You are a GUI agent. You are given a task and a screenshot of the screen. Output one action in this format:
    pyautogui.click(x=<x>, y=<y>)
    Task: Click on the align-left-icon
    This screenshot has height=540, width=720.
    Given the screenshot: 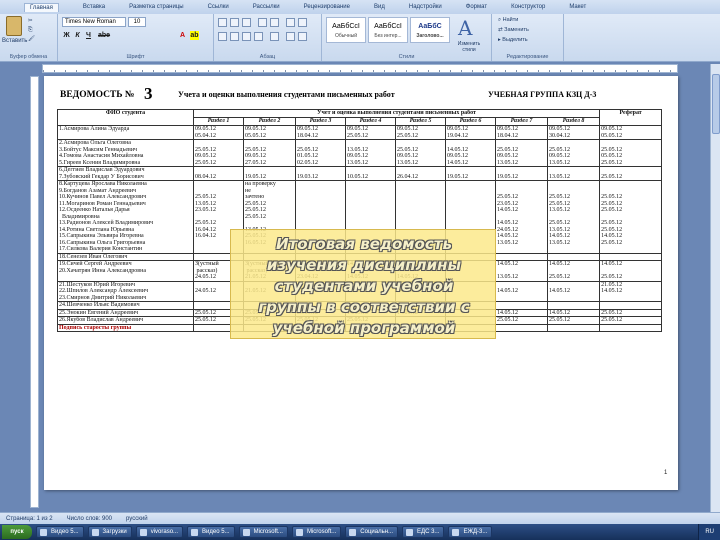 What is the action you would take?
    pyautogui.click(x=222, y=36)
    